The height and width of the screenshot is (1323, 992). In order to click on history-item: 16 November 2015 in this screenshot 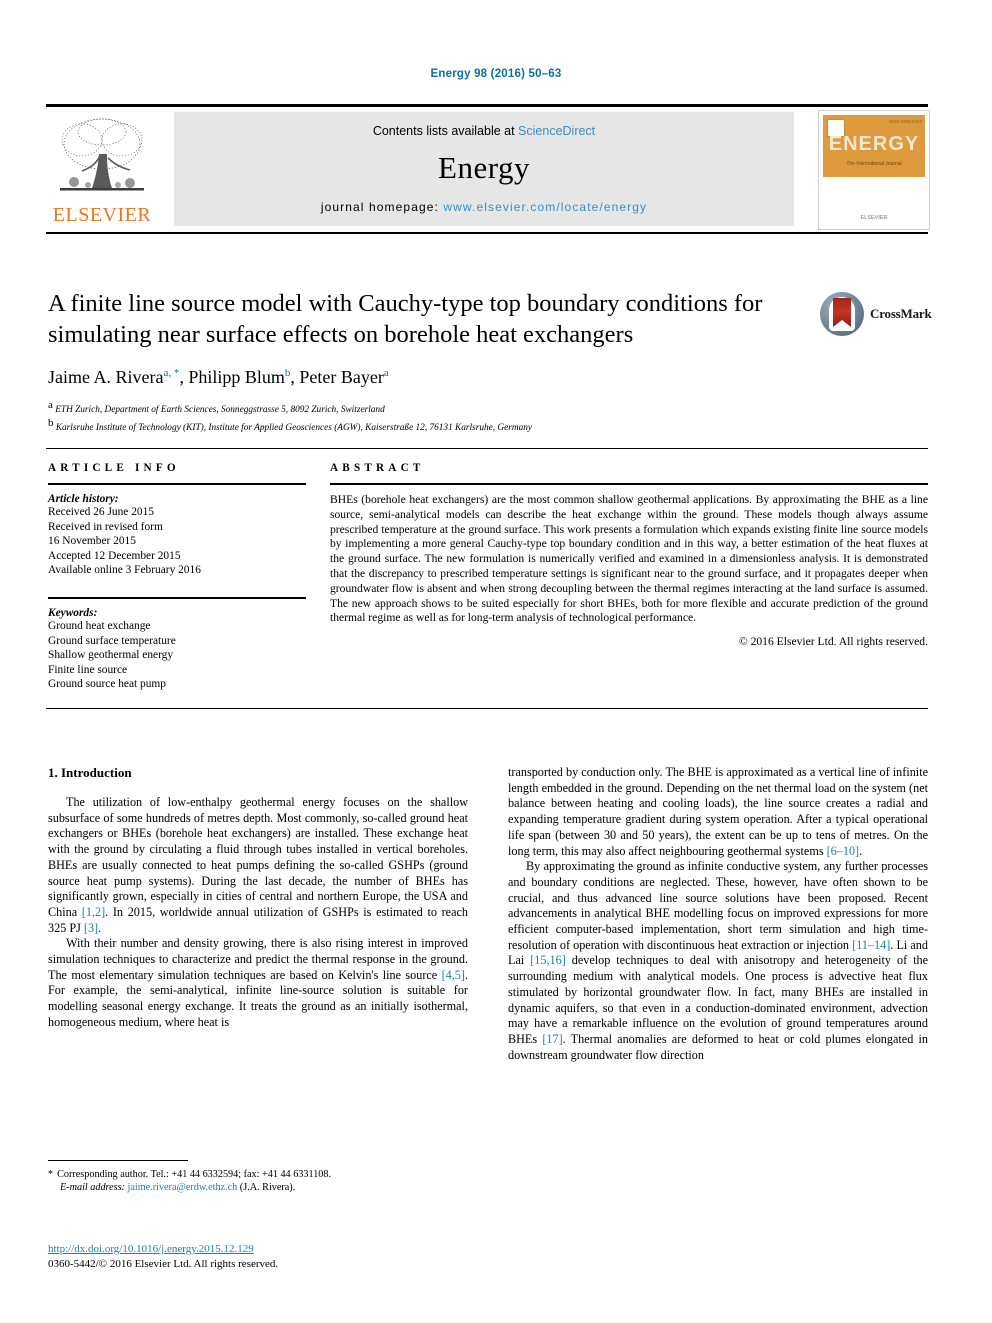, I will do `click(92, 541)`.